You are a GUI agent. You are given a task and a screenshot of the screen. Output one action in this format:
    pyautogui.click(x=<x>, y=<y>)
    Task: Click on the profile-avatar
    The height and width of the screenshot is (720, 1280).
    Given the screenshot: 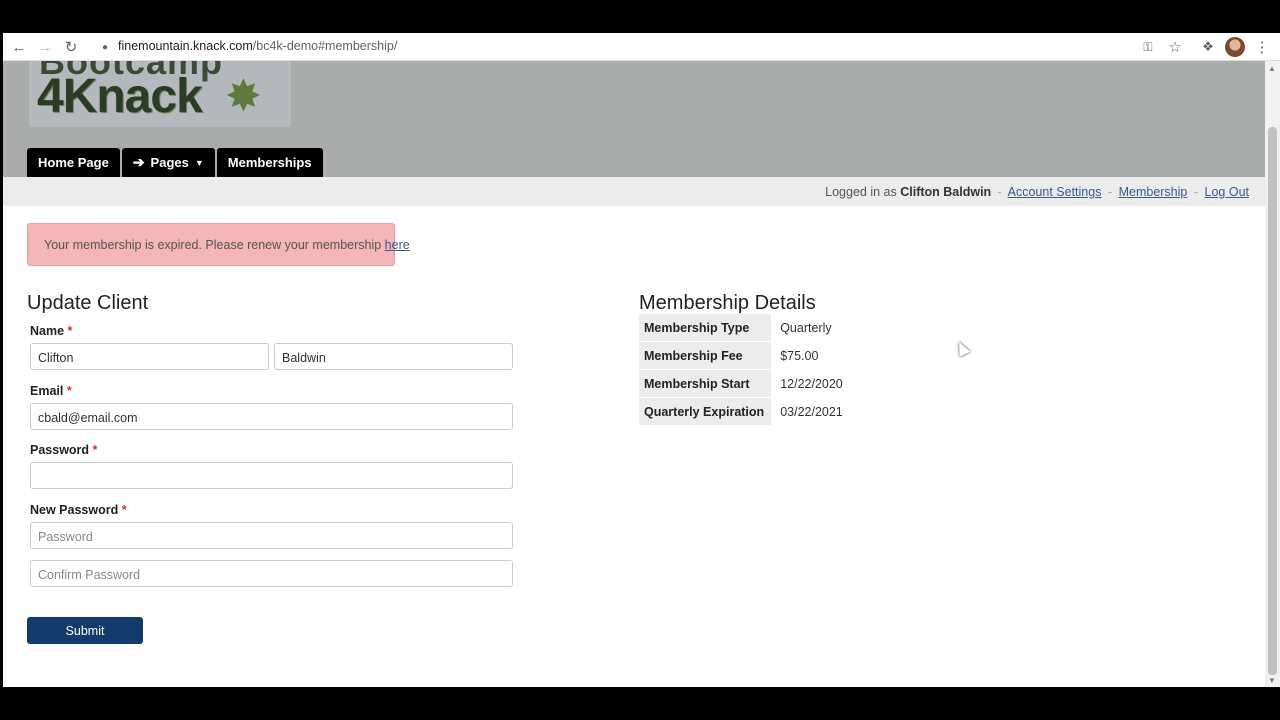 What is the action you would take?
    pyautogui.click(x=1235, y=47)
    